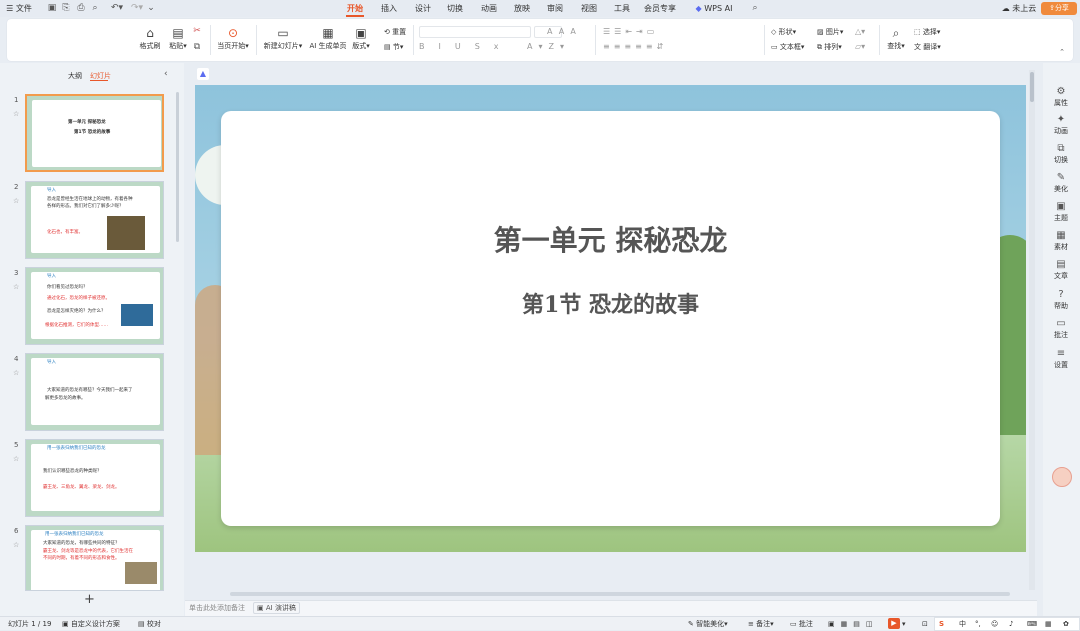  What do you see at coordinates (117, 8) in the screenshot?
I see `undo-icon: ↶▾` at bounding box center [117, 8].